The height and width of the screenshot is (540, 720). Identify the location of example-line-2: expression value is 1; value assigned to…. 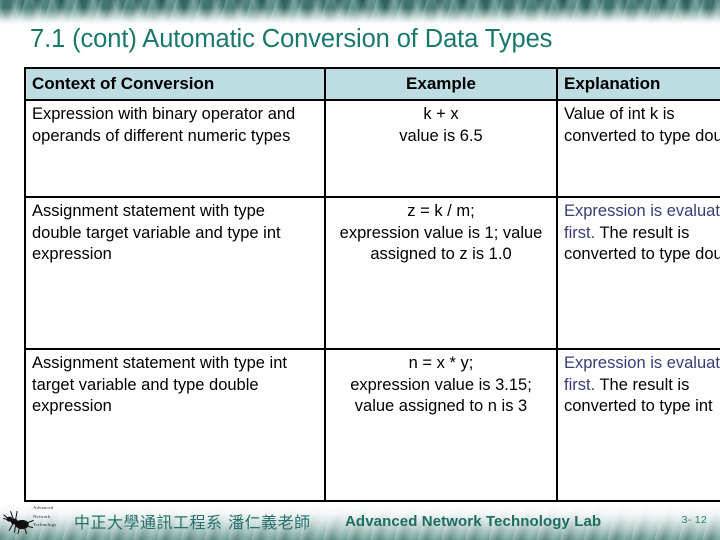
(441, 243).